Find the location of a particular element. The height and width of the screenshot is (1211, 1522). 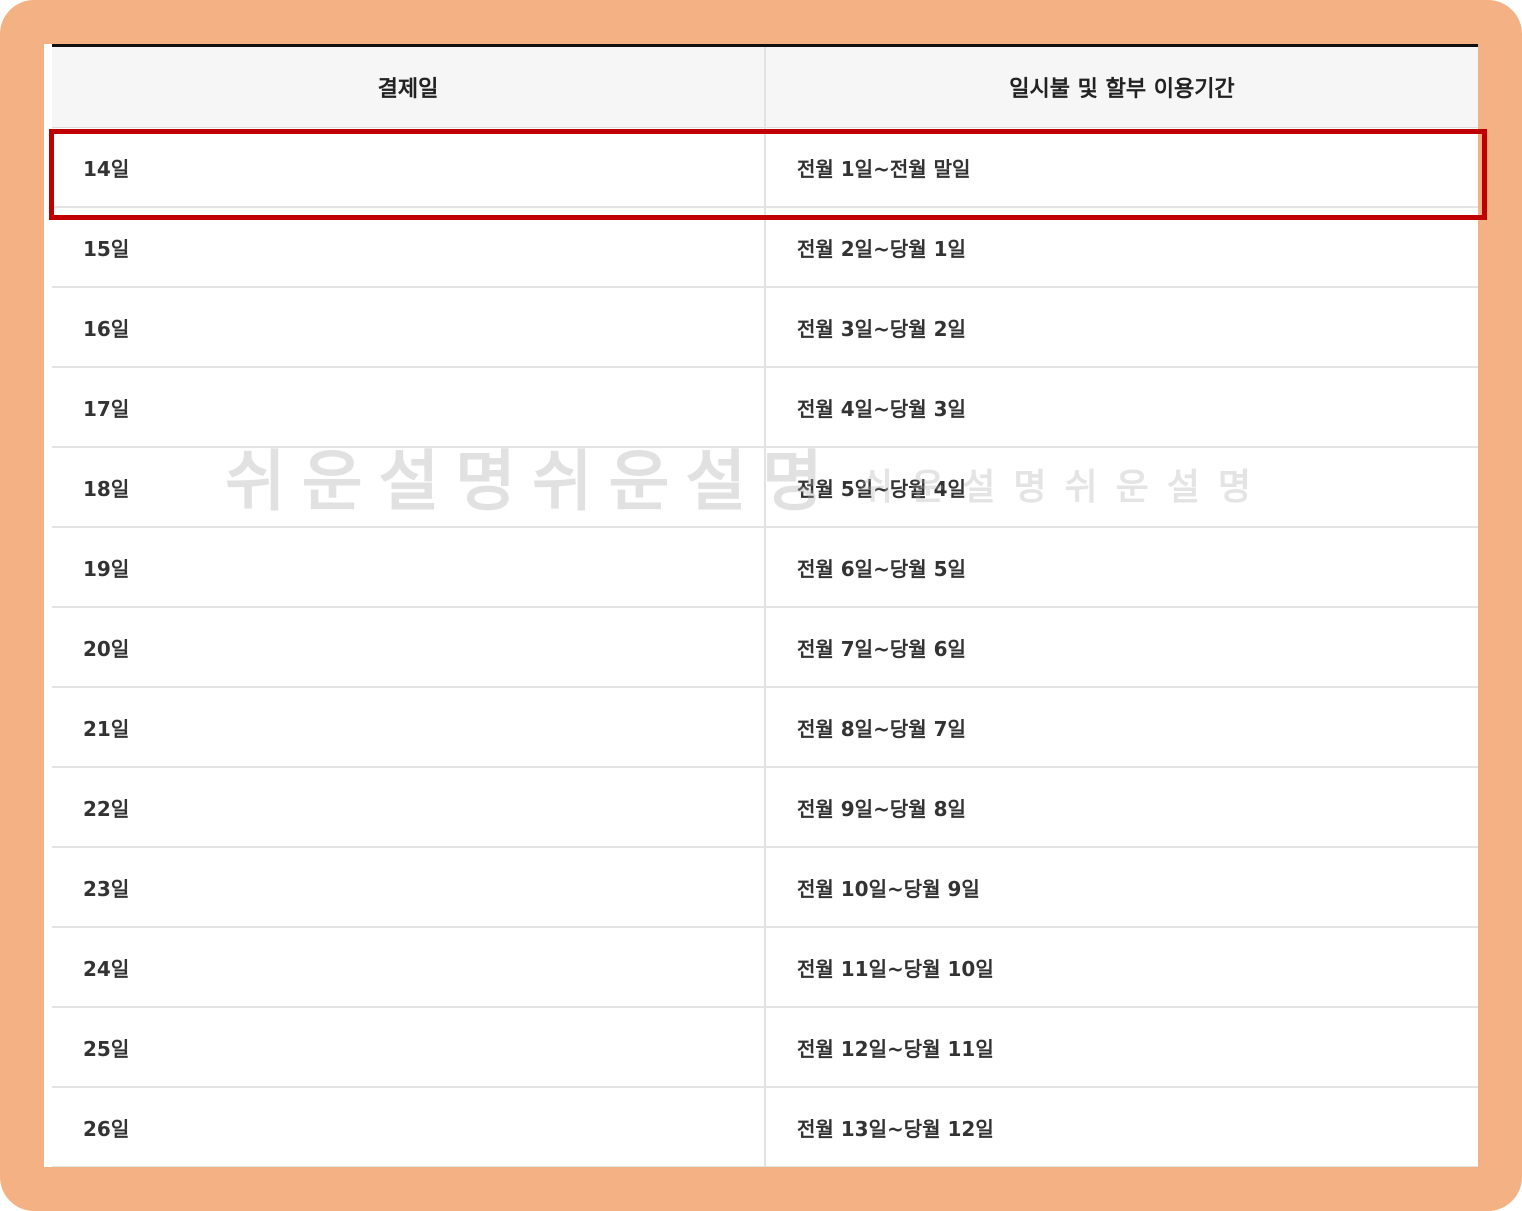

usage-period-cell: 전월 5일~당월 4일 is located at coordinates (1121, 487).